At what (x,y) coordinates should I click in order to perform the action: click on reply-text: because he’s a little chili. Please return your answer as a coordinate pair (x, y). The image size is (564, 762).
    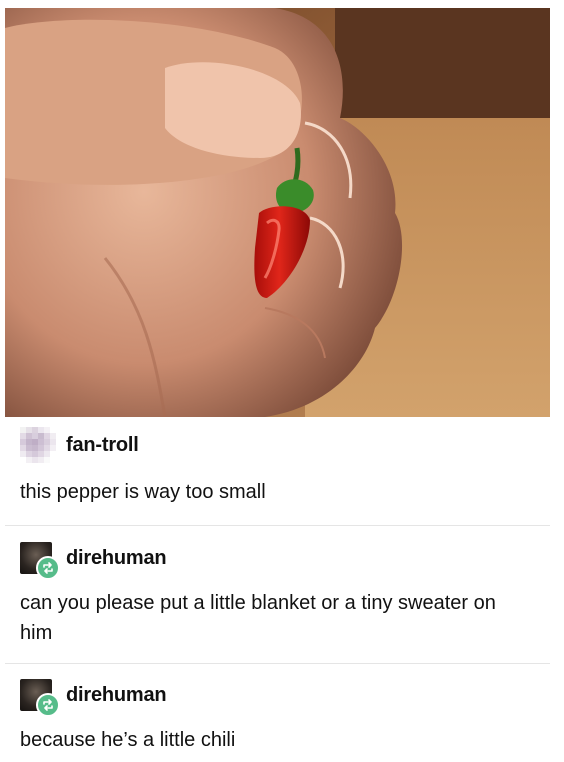
    Looking at the image, I should click on (128, 740).